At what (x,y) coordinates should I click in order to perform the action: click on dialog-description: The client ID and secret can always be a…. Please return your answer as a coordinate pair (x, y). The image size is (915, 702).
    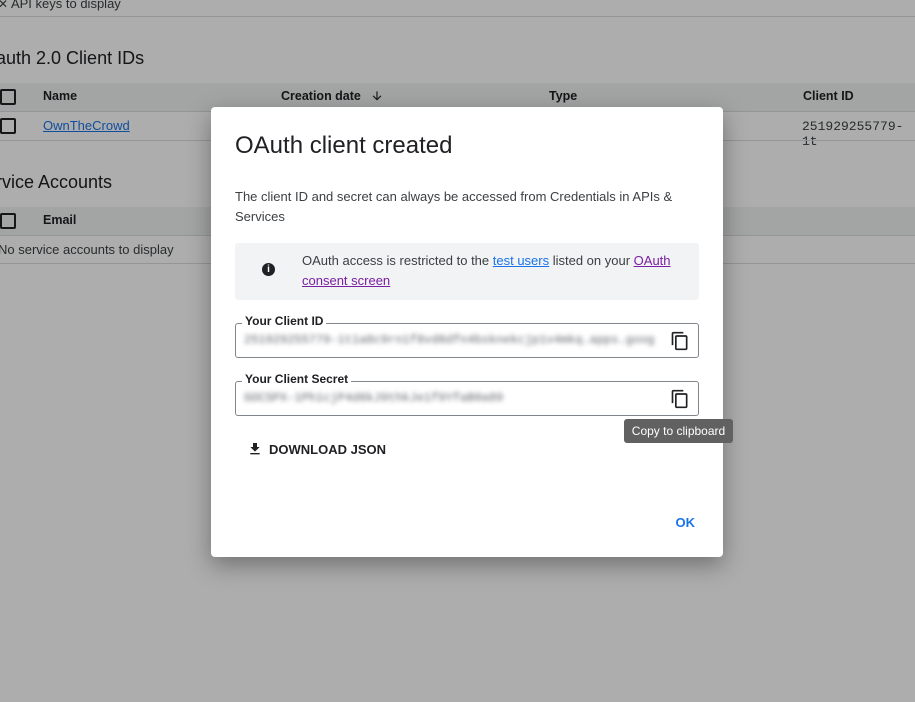
    Looking at the image, I should click on (454, 206).